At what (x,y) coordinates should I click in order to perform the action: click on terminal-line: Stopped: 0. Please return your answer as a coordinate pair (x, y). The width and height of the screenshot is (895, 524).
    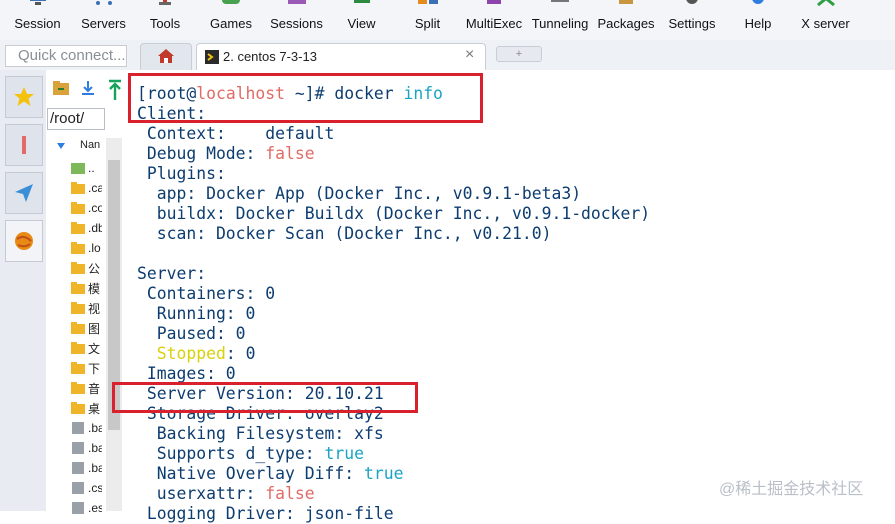
    Looking at the image, I should click on (196, 354).